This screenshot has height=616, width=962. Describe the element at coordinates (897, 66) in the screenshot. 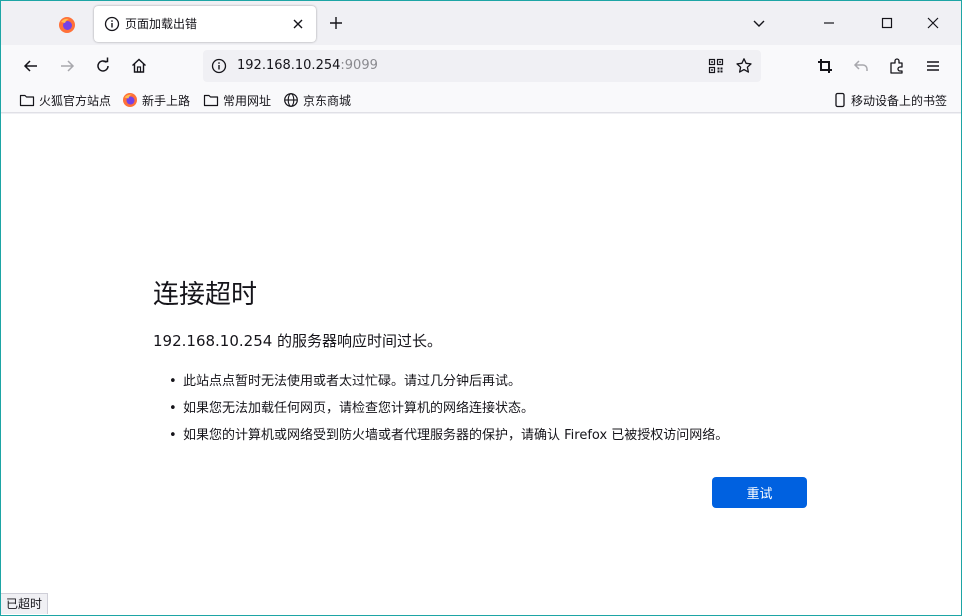

I see `extensions-icon` at that location.